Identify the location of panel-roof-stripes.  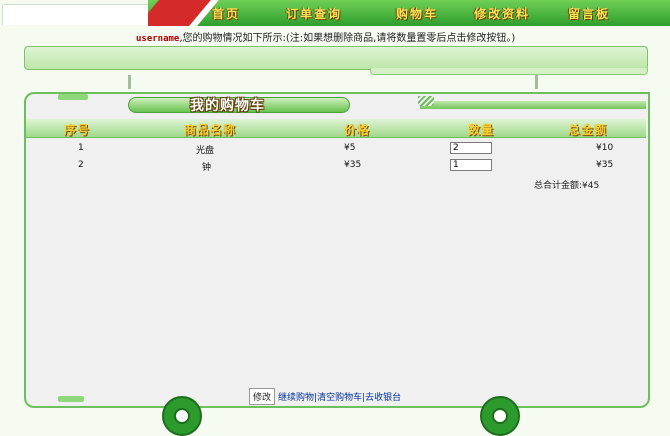
(426, 101).